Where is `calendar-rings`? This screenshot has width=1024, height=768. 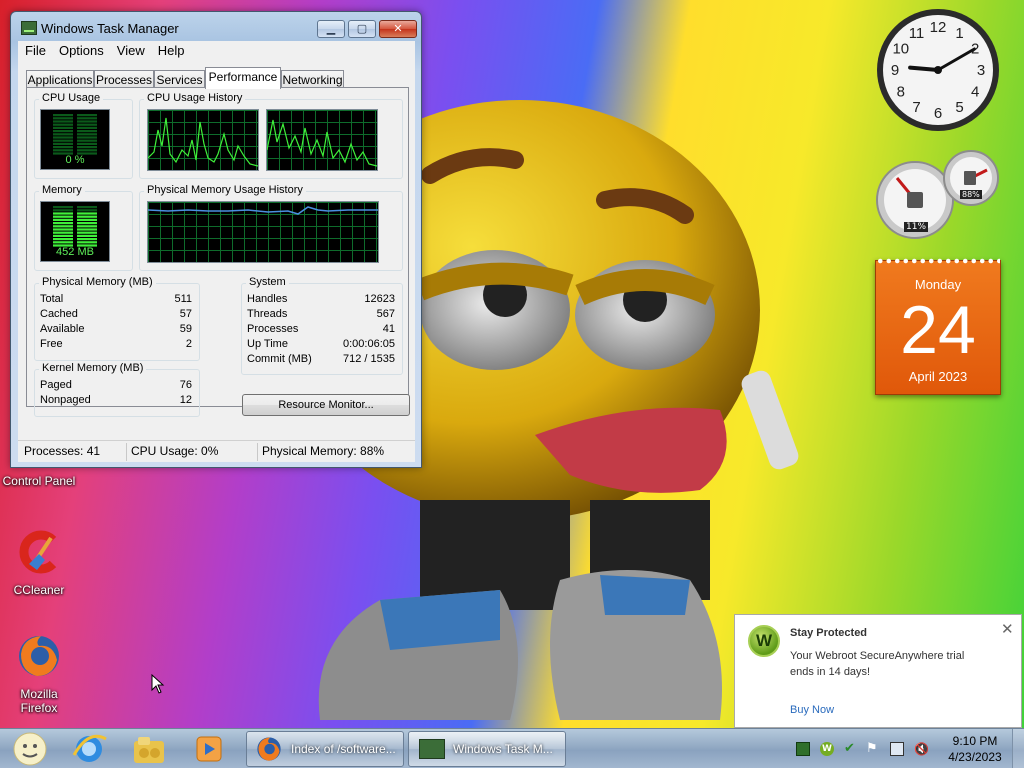 calendar-rings is located at coordinates (938, 261).